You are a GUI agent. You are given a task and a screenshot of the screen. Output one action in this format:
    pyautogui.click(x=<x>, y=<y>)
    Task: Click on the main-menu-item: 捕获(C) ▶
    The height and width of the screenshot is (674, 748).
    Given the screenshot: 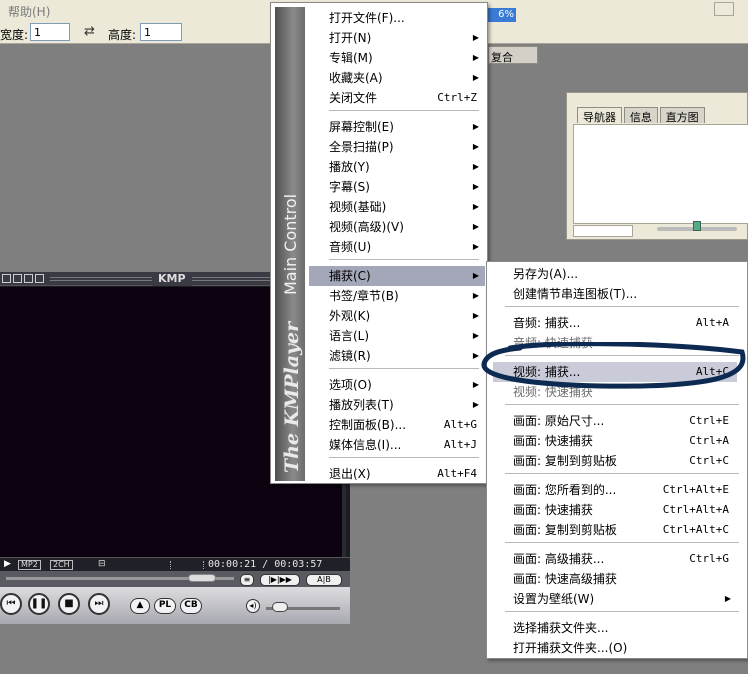 What is the action you would take?
    pyautogui.click(x=397, y=276)
    